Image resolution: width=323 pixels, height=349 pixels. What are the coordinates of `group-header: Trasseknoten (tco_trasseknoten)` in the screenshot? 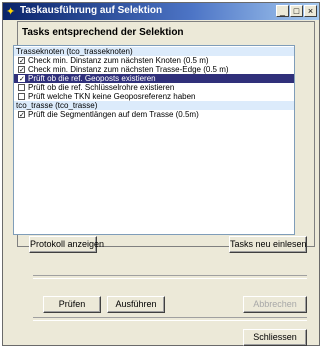 It's located at (154, 51).